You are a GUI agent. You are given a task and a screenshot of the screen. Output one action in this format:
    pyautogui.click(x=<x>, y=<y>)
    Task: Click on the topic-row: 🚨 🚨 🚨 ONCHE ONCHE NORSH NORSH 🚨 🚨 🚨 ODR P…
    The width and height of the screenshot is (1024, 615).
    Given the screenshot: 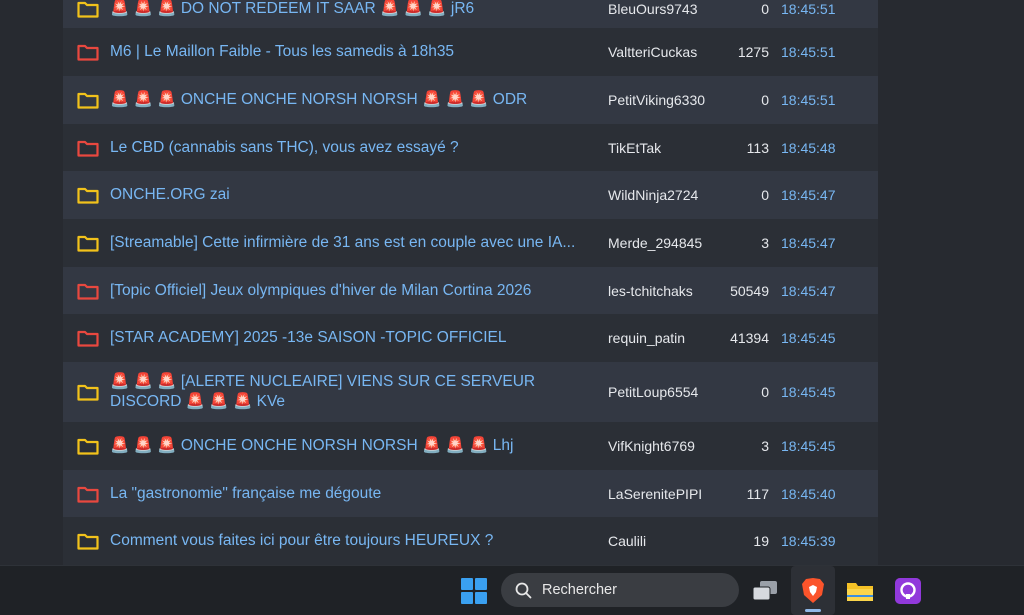 What is the action you would take?
    pyautogui.click(x=470, y=100)
    